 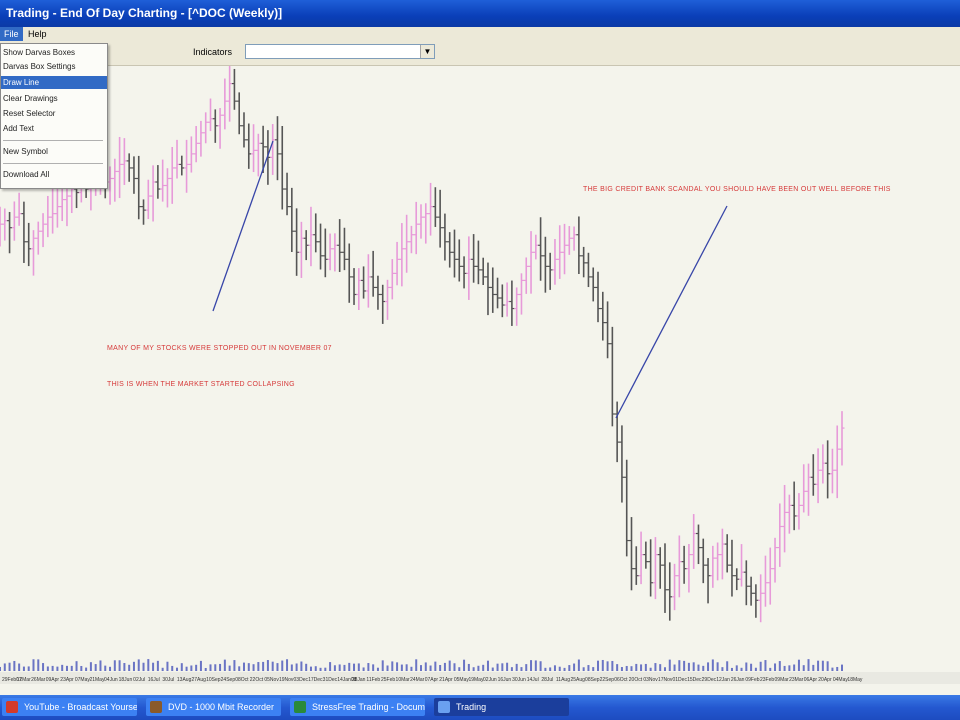 I want to click on x-tick-label: 09Apr, so click(x=53, y=680).